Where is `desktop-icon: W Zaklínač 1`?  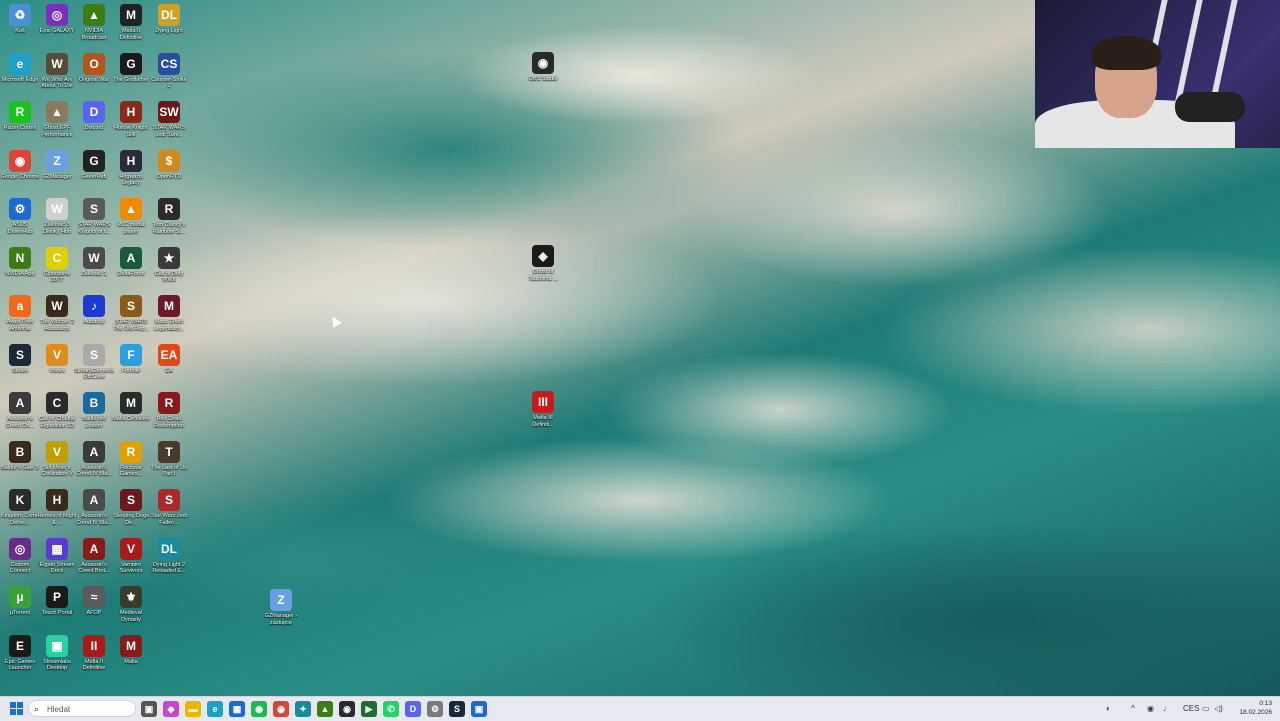 desktop-icon: W Zaklínač 1 is located at coordinates (94, 262).